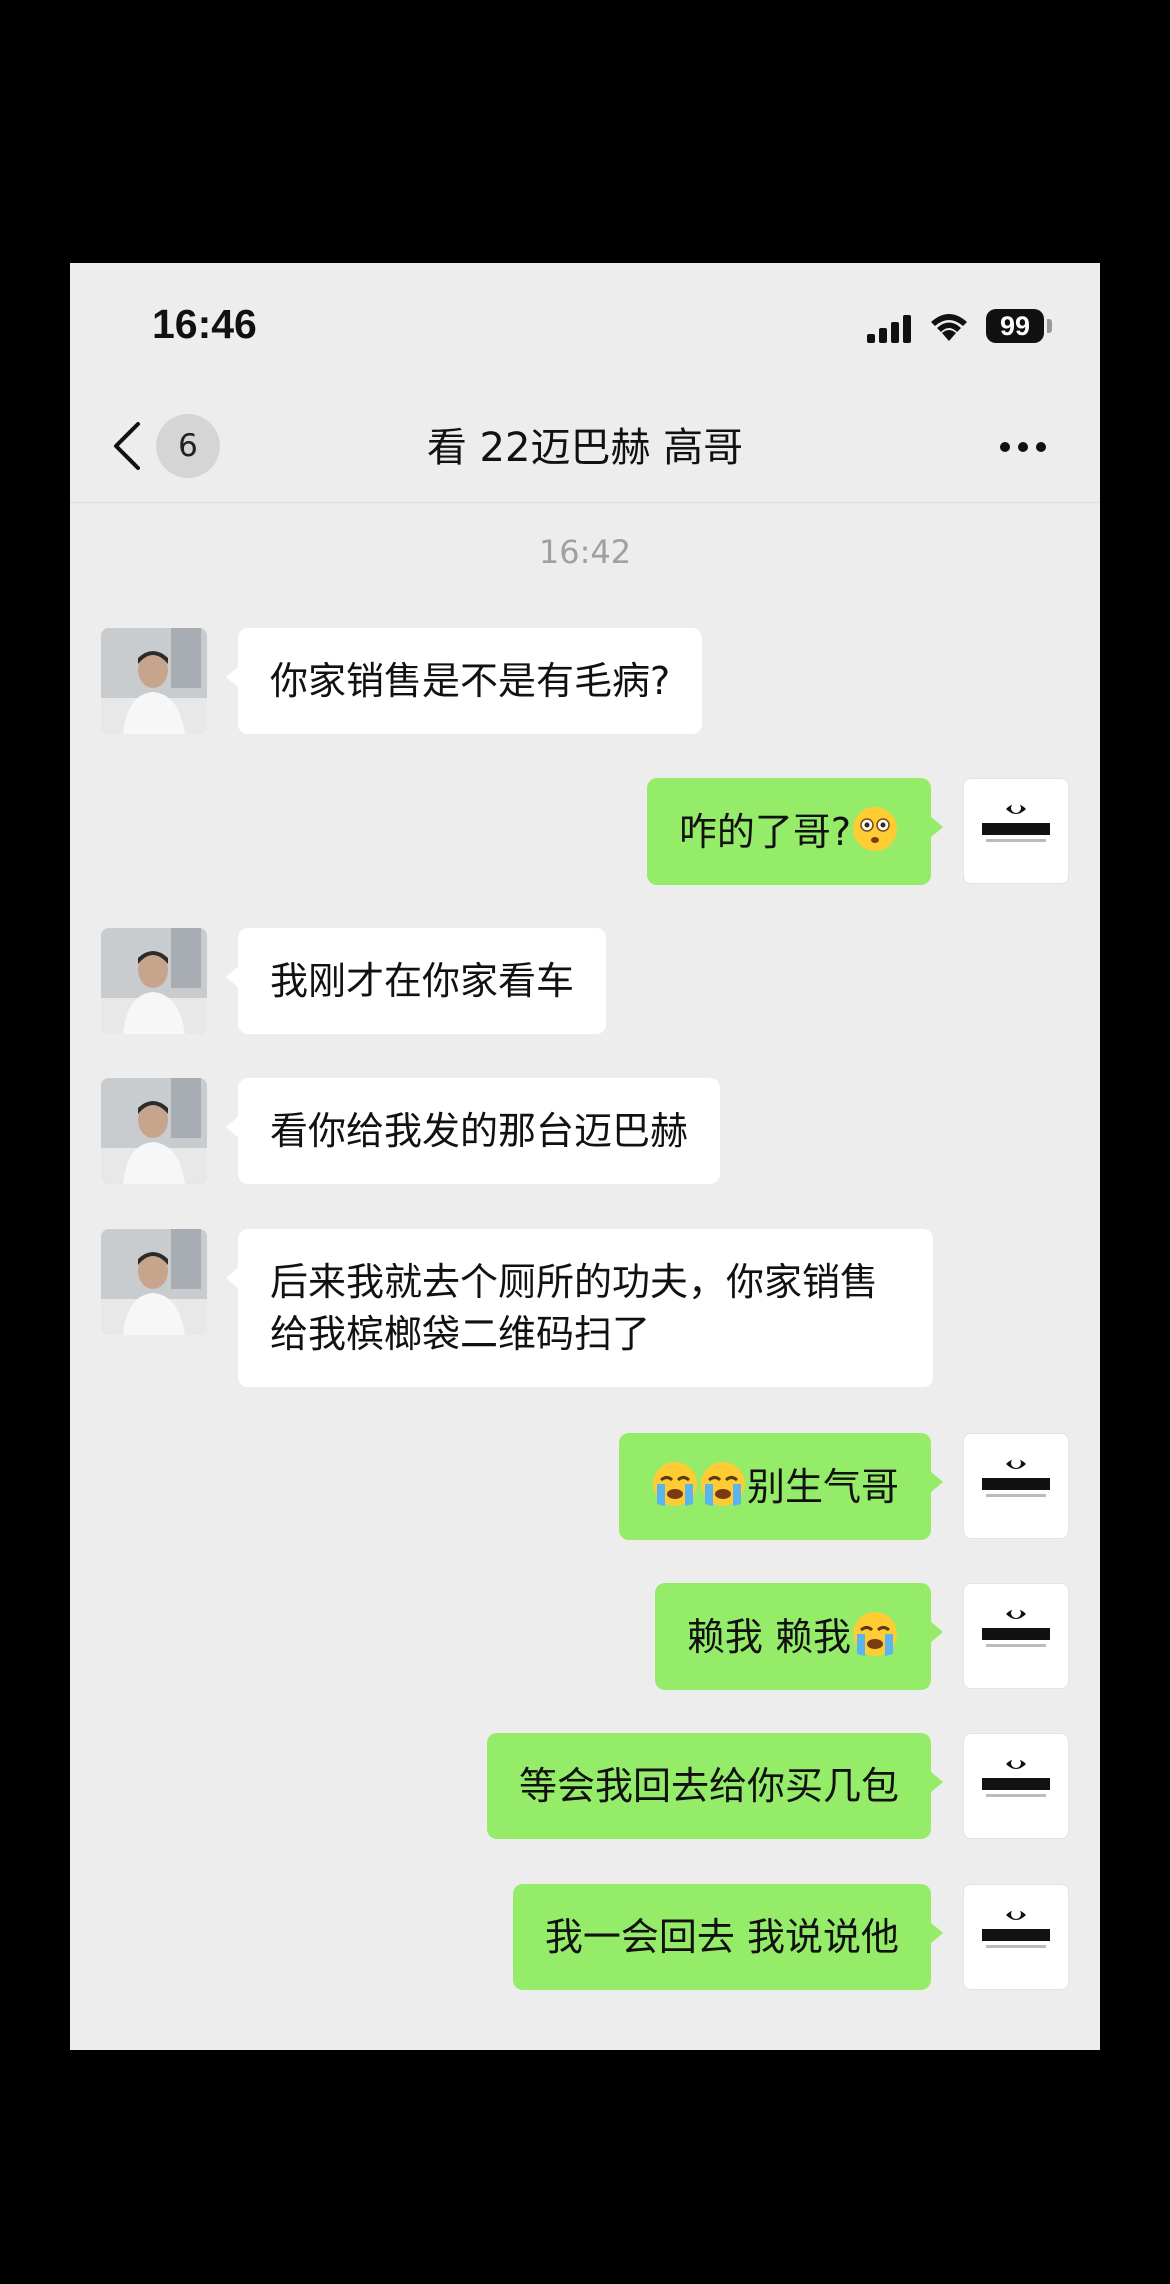 The height and width of the screenshot is (2284, 1170). Describe the element at coordinates (721, 1937) in the screenshot. I see `message-text: 我一会回去 我说说他` at that location.